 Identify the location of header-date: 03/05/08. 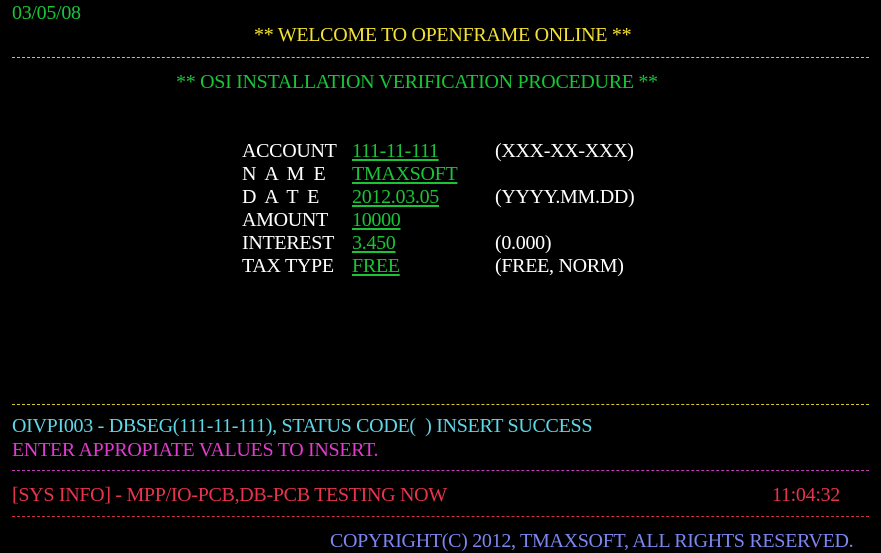
(46, 13).